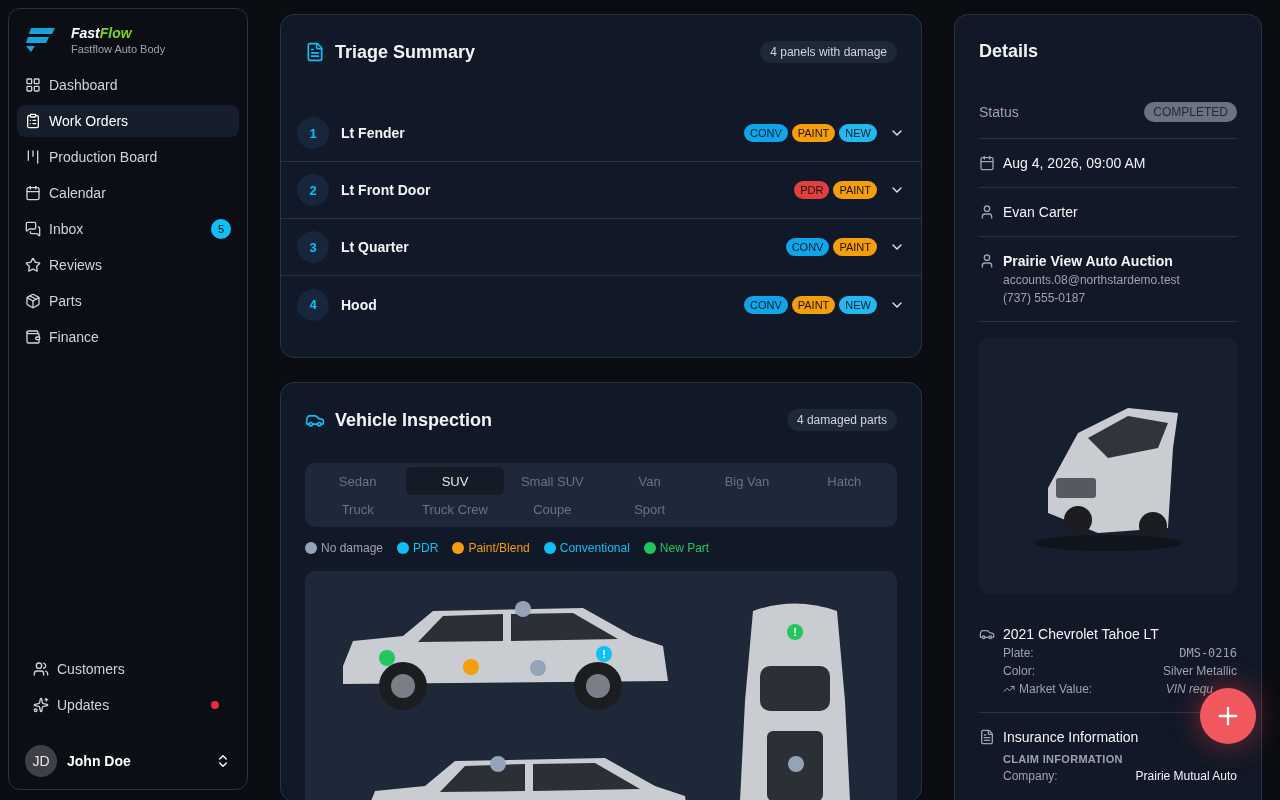 The image size is (1280, 800). Describe the element at coordinates (128, 337) in the screenshot. I see `nav-item: Finance` at that location.